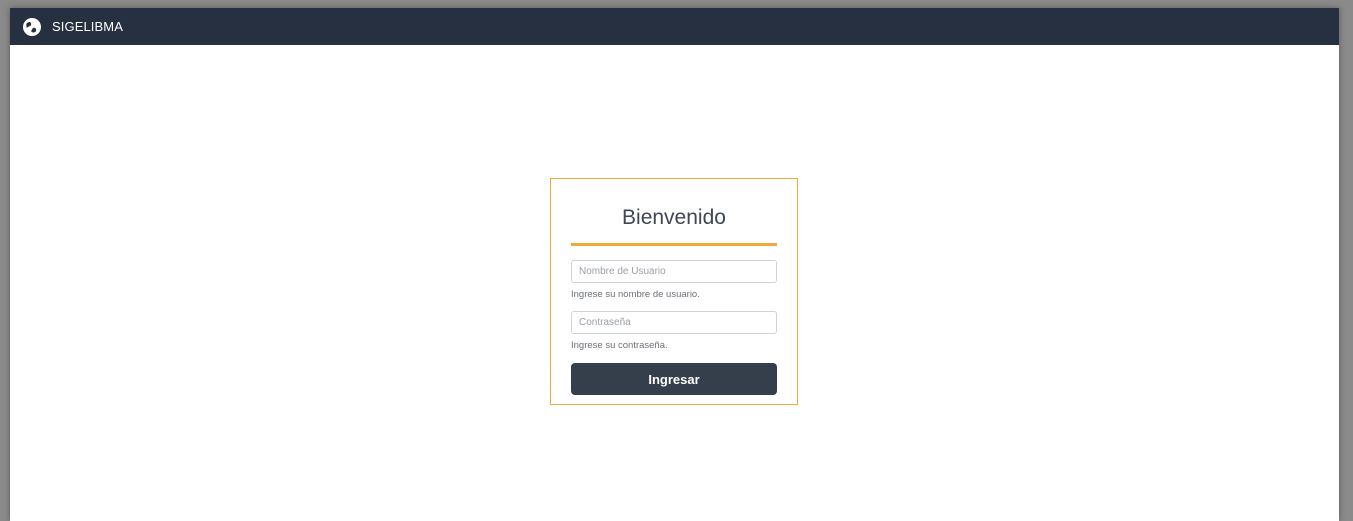 The image size is (1353, 521). I want to click on globe-logo-icon, so click(32, 27).